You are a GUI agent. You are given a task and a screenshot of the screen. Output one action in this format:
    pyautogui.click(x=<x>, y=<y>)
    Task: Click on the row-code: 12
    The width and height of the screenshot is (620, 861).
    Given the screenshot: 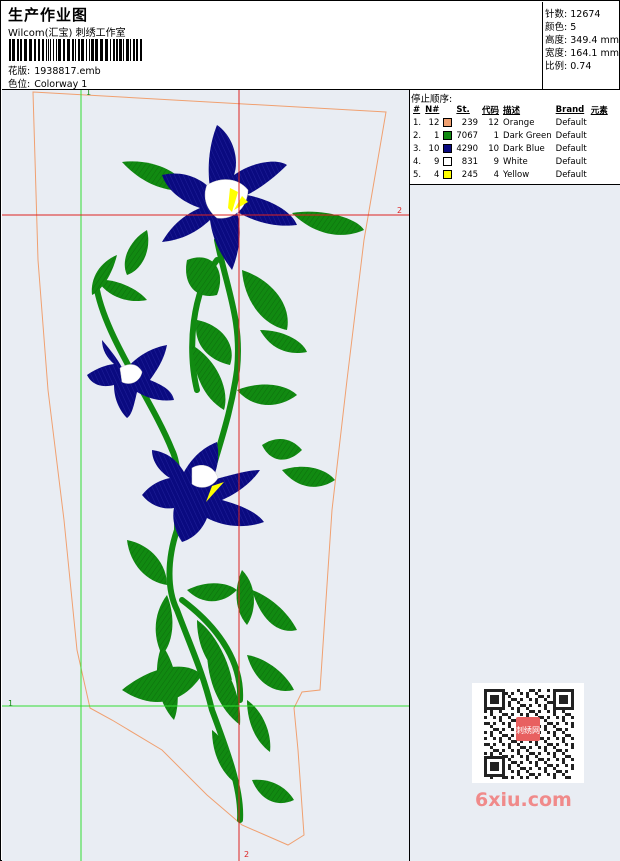 What is the action you would take?
    pyautogui.click(x=494, y=122)
    